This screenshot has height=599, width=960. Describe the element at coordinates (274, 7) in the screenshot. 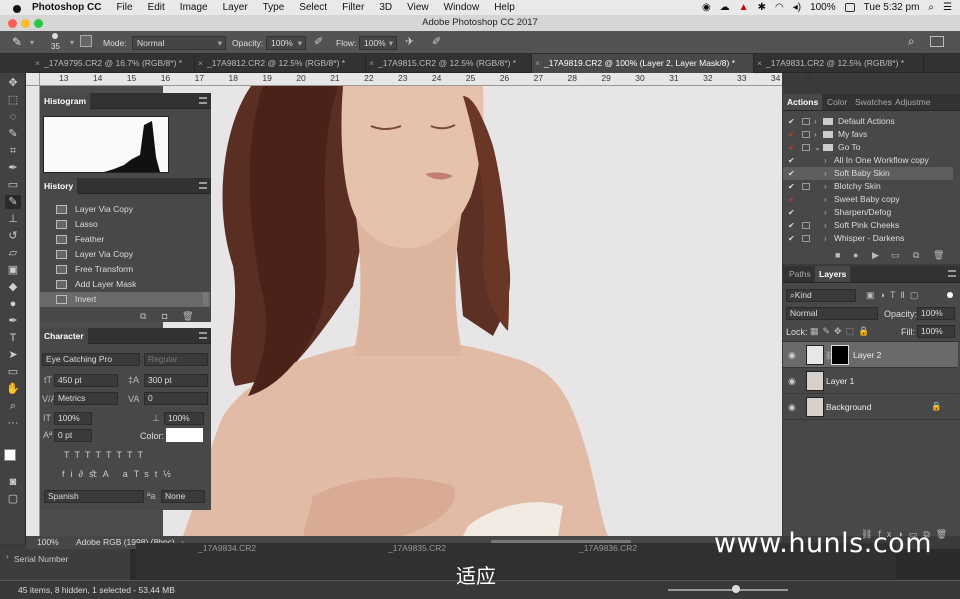

I see `menu-type: Type` at that location.